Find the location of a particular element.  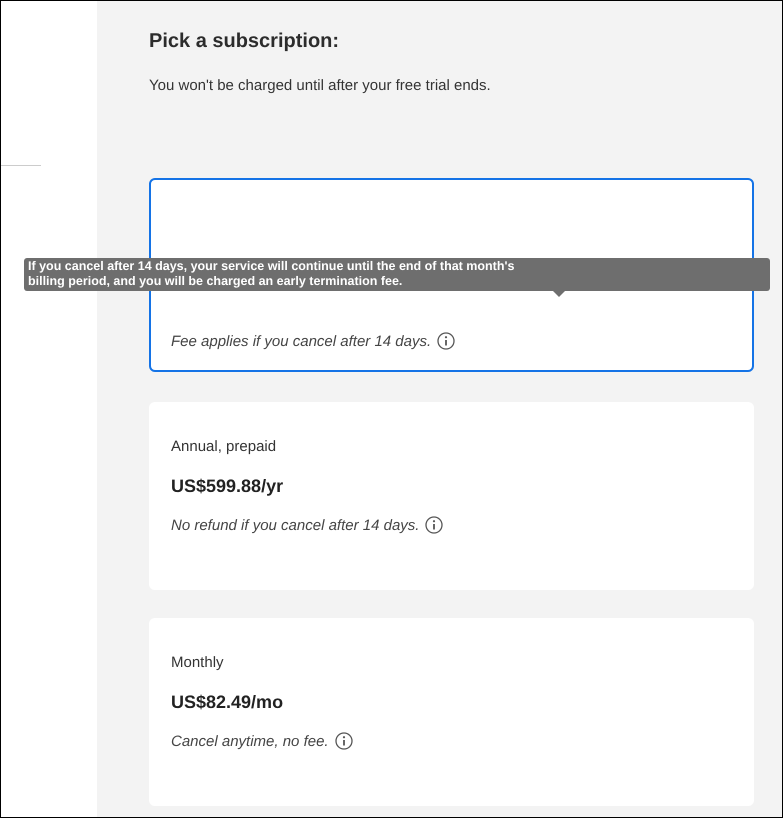

plan-note: No refund if you cancel after 14 days. is located at coordinates (295, 525).